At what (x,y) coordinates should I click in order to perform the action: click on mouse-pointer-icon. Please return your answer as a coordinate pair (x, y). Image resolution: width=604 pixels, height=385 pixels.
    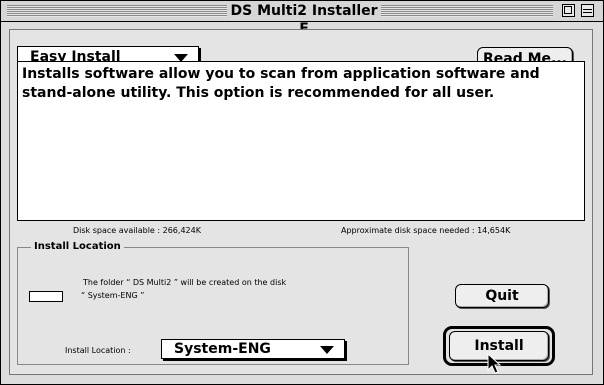
    Looking at the image, I should click on (494, 363).